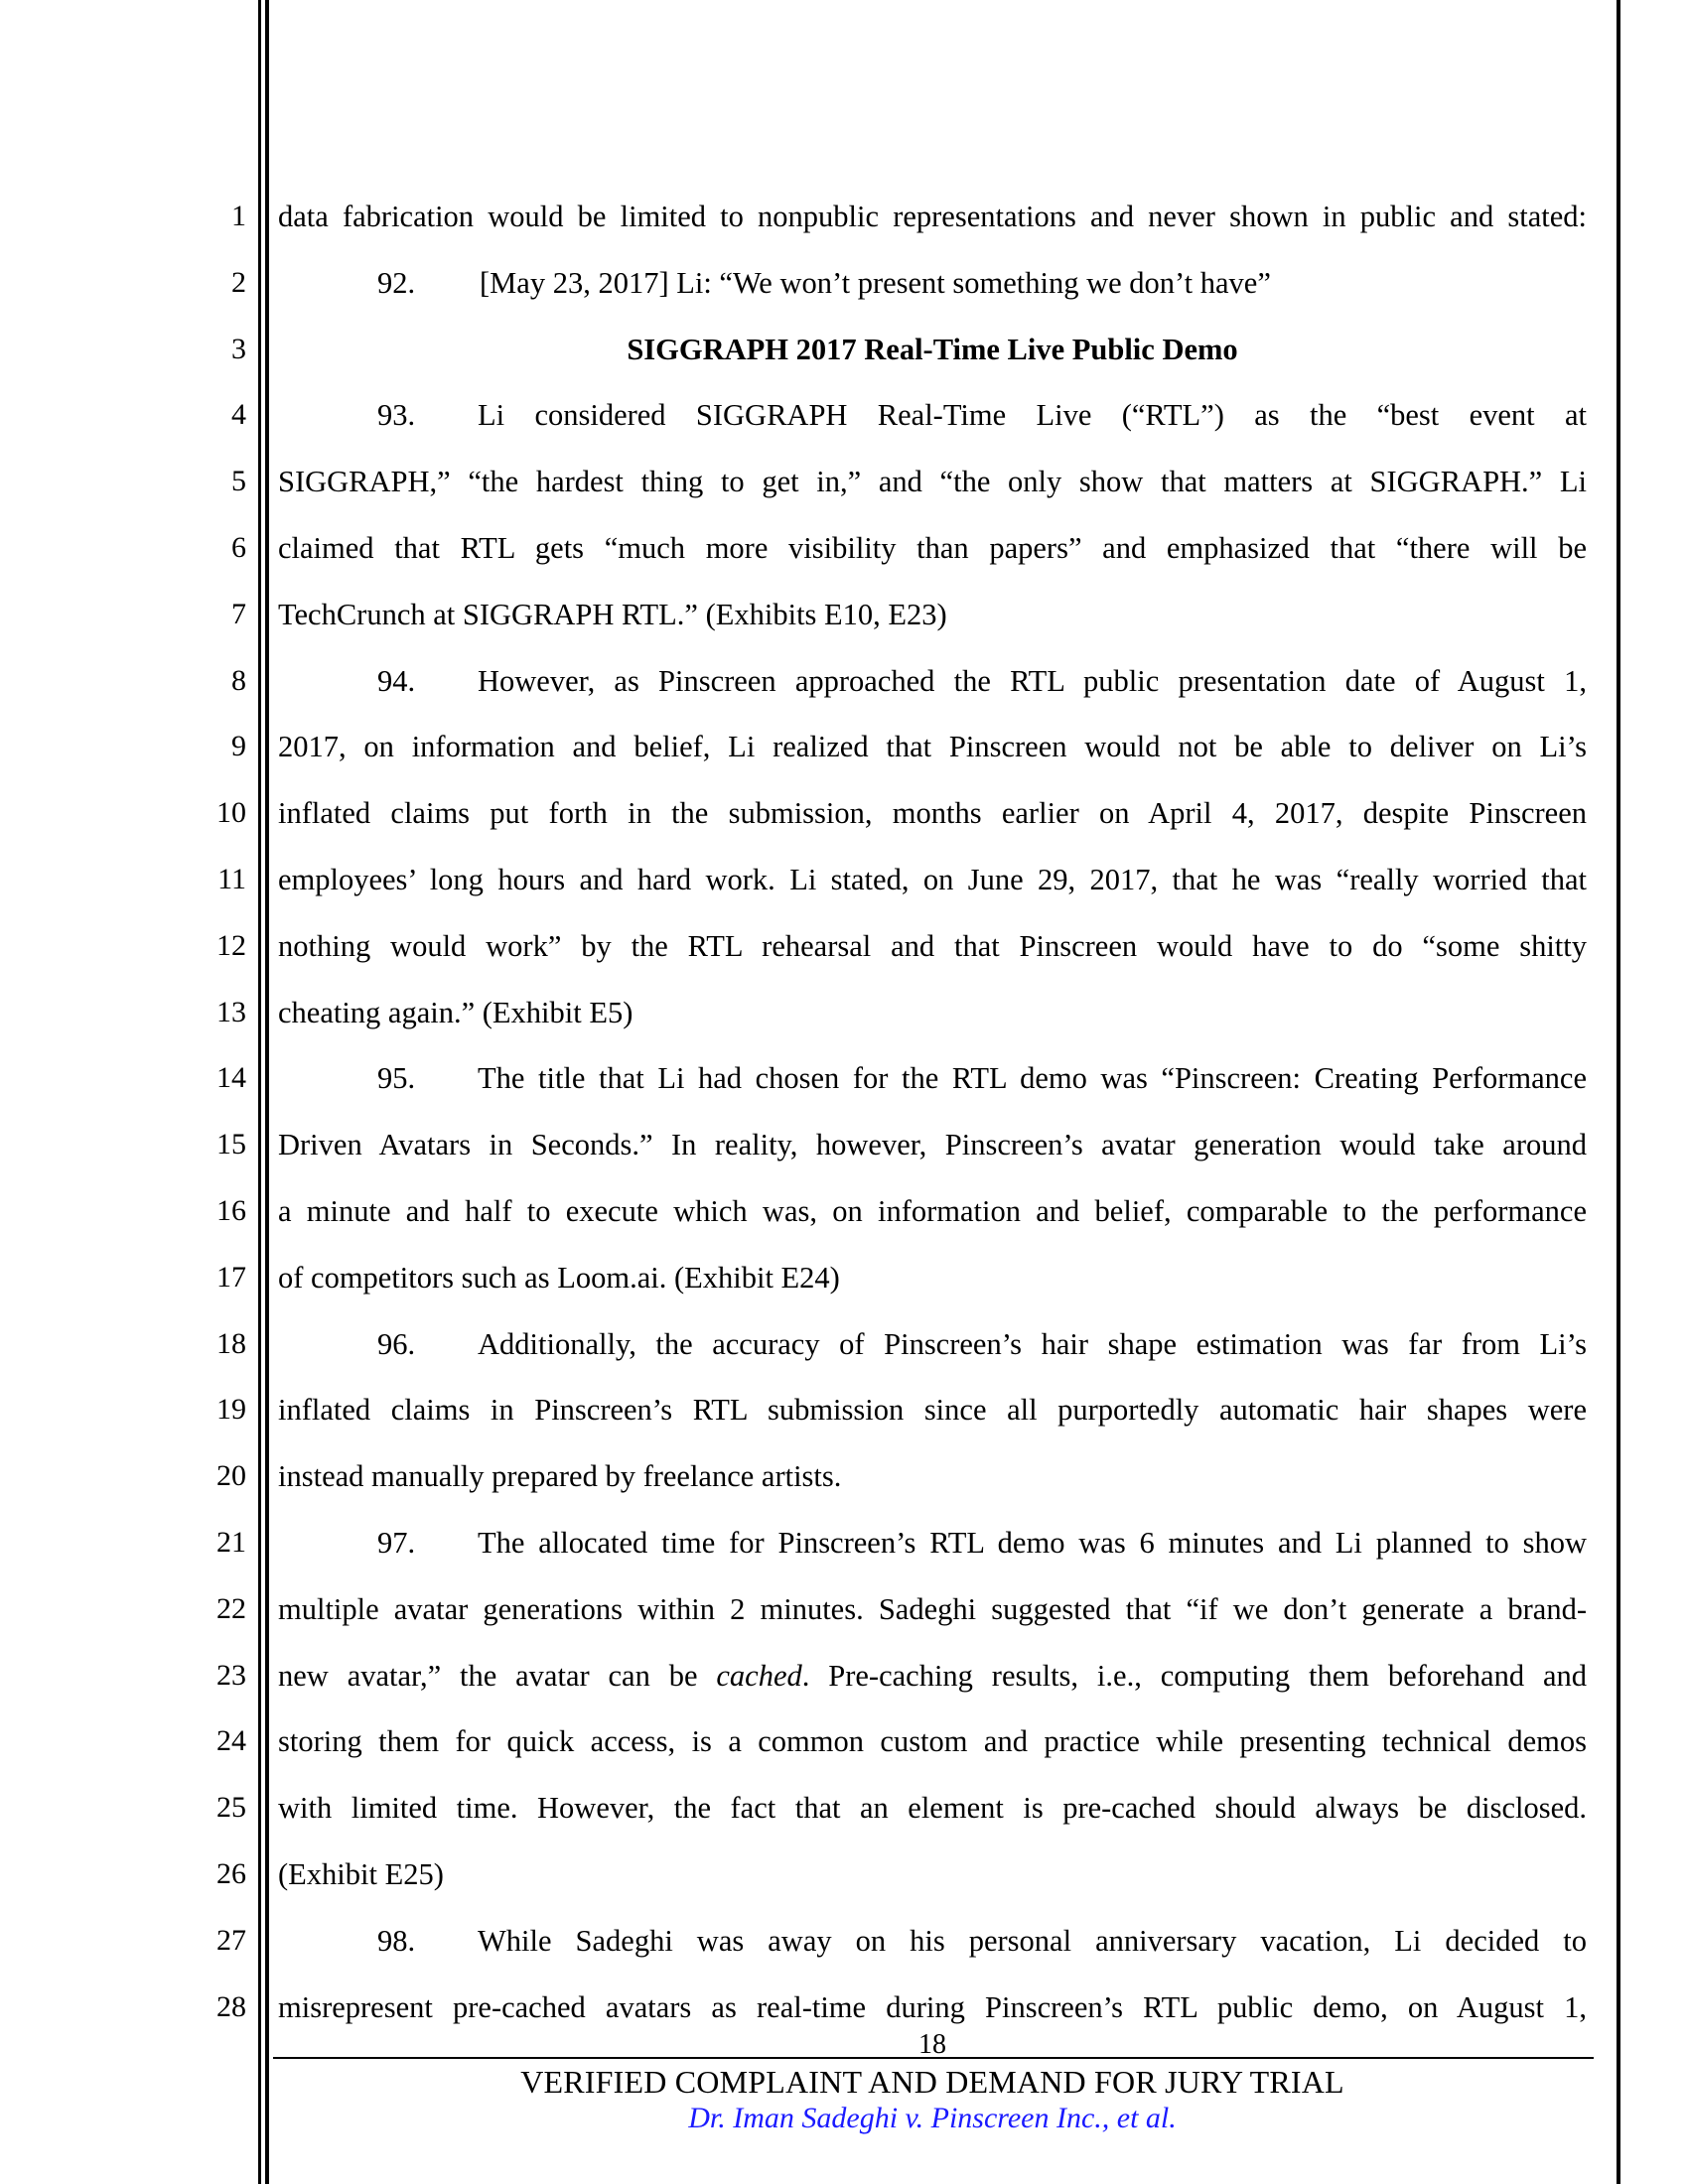  What do you see at coordinates (231, 1873) in the screenshot?
I see `line-number: 26` at bounding box center [231, 1873].